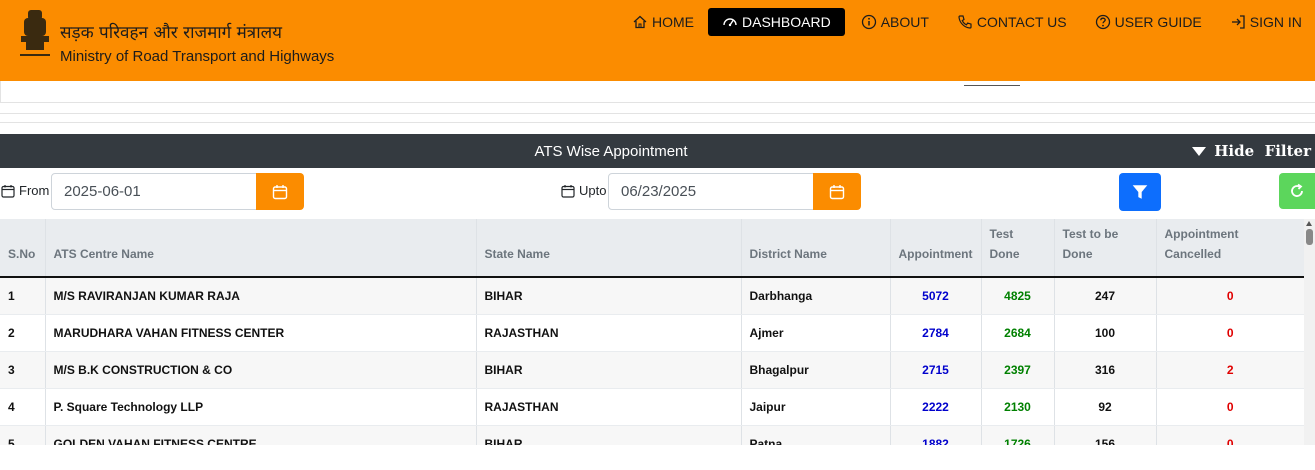  I want to click on col-header-sno: S.No, so click(23, 248).